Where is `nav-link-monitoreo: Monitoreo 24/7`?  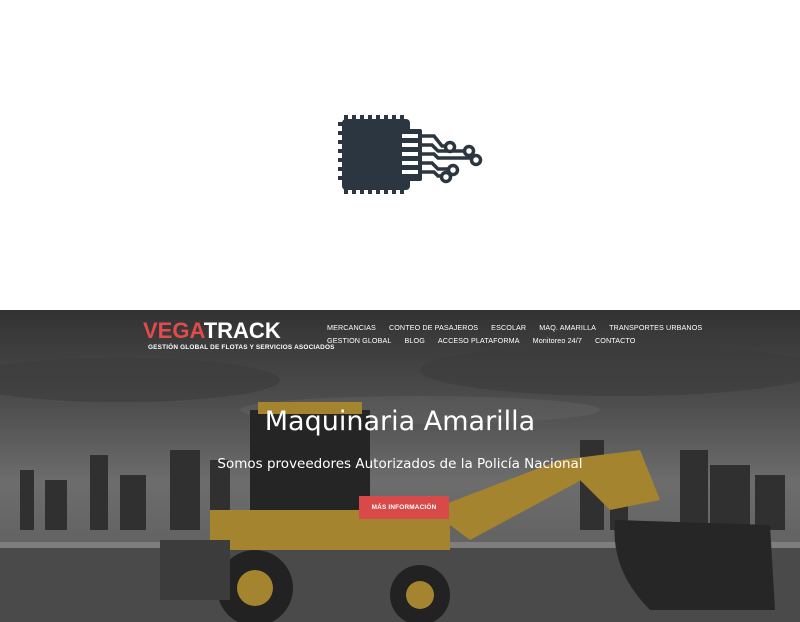
nav-link-monitoreo: Monitoreo 24/7 is located at coordinates (557, 340).